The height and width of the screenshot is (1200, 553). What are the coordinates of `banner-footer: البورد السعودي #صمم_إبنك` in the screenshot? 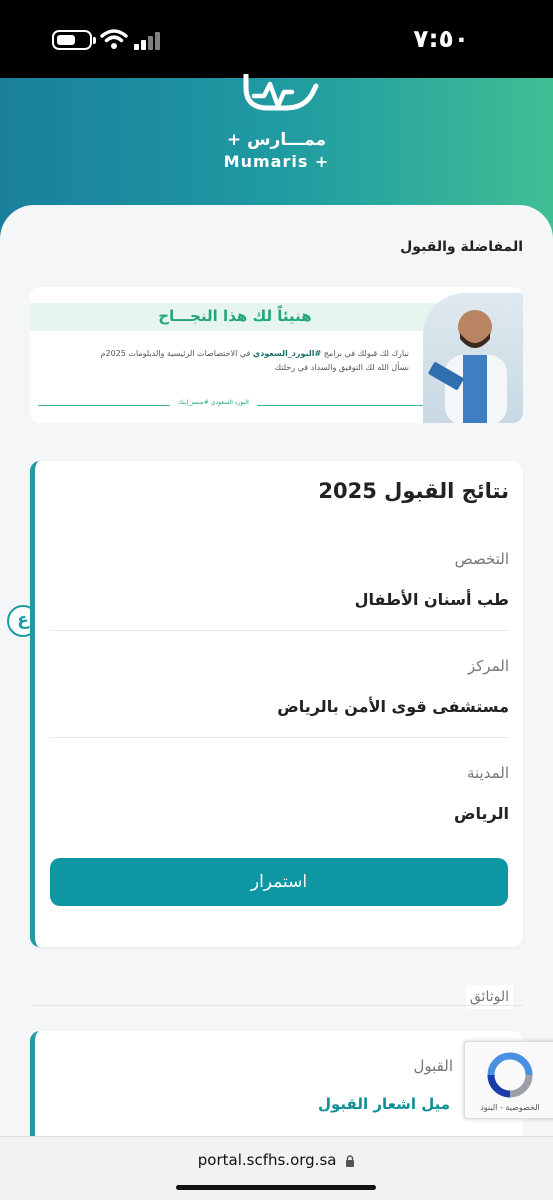 It's located at (213, 402).